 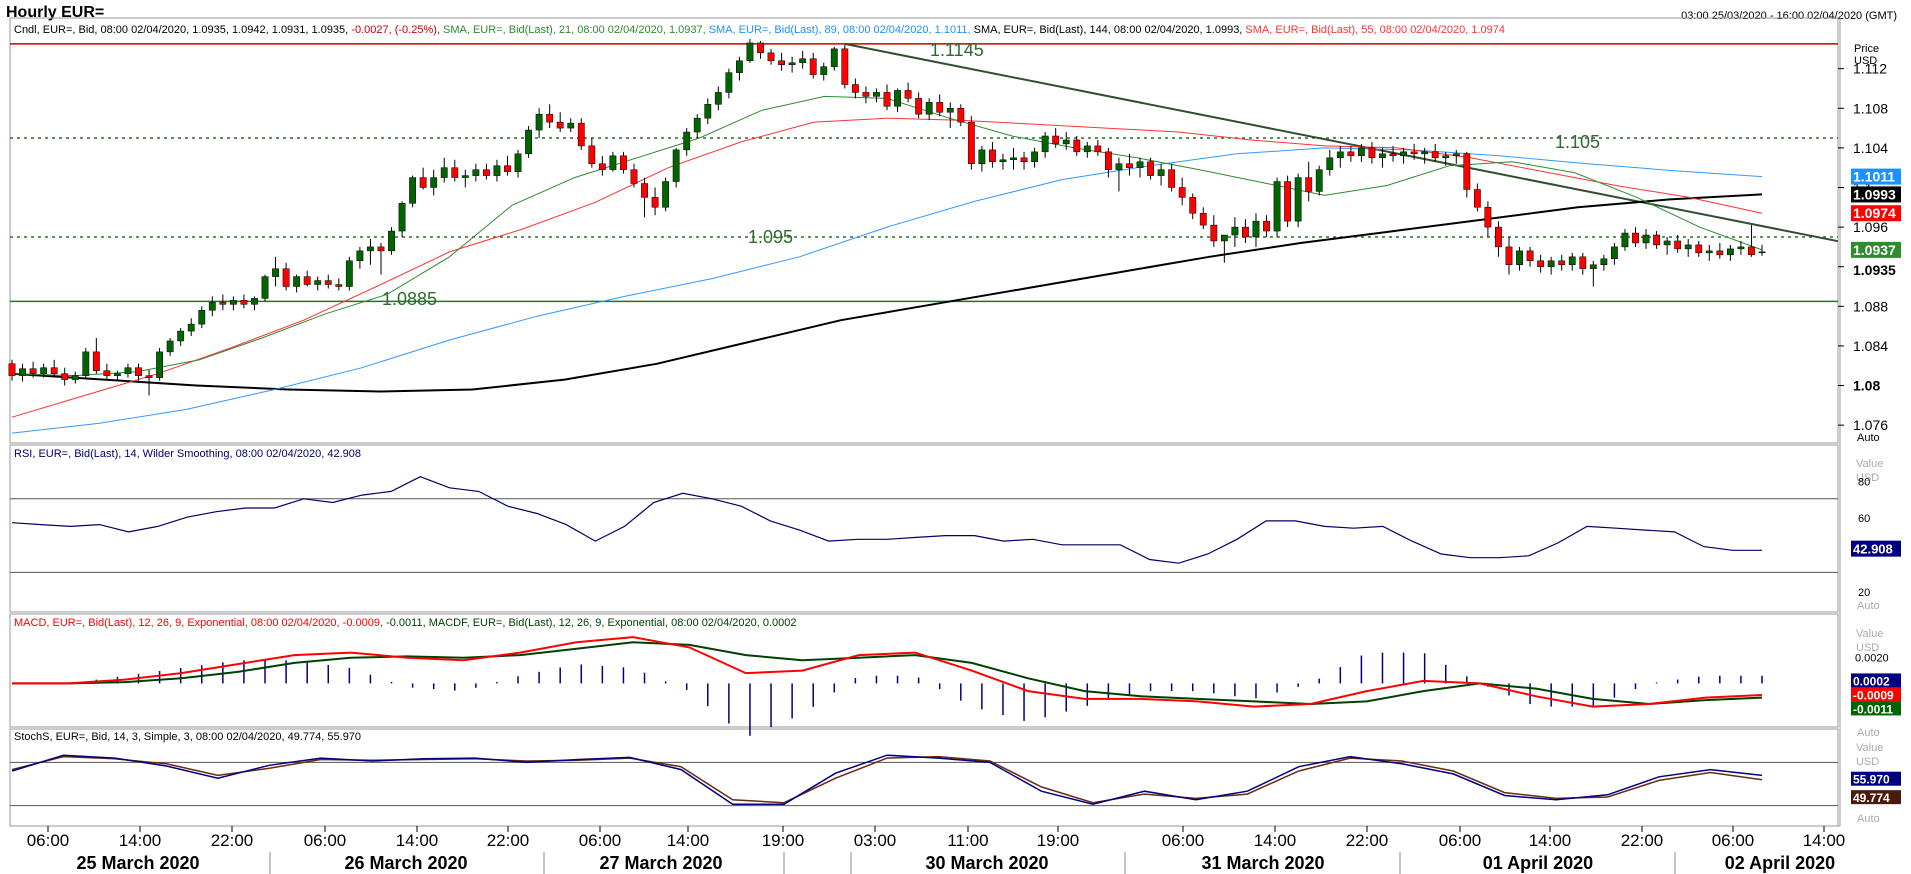 What do you see at coordinates (957, 50) in the screenshot?
I see `annotation-1.1145: 1.1145` at bounding box center [957, 50].